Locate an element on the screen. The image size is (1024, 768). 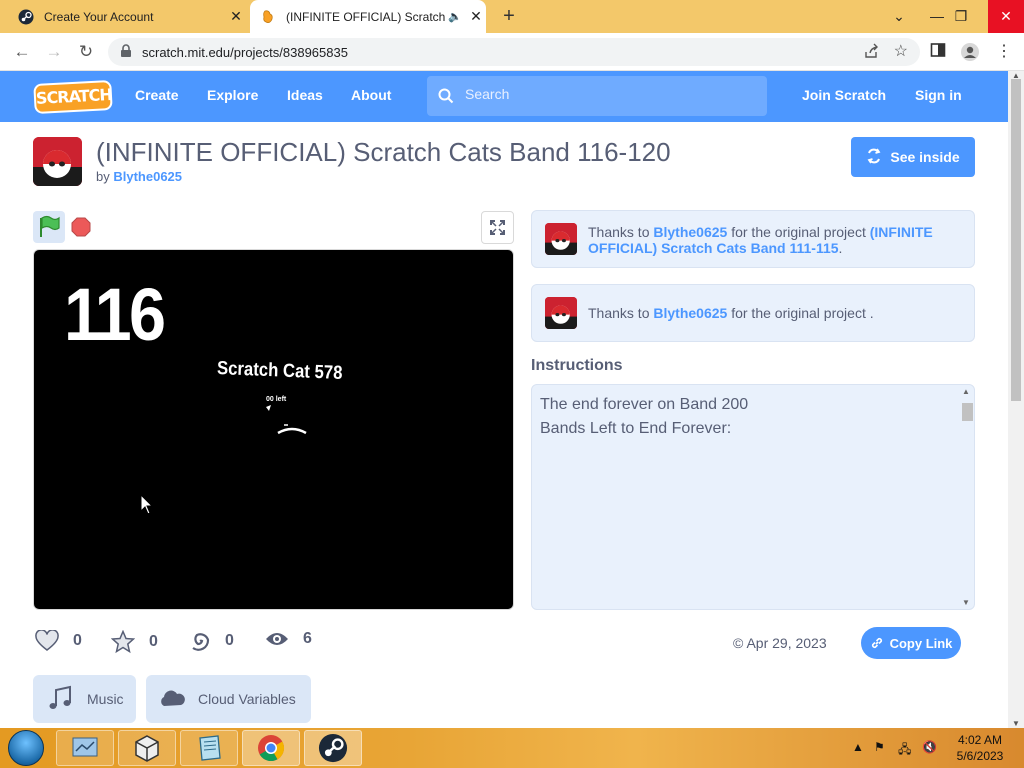
green-flag-button is located at coordinates (49, 227).